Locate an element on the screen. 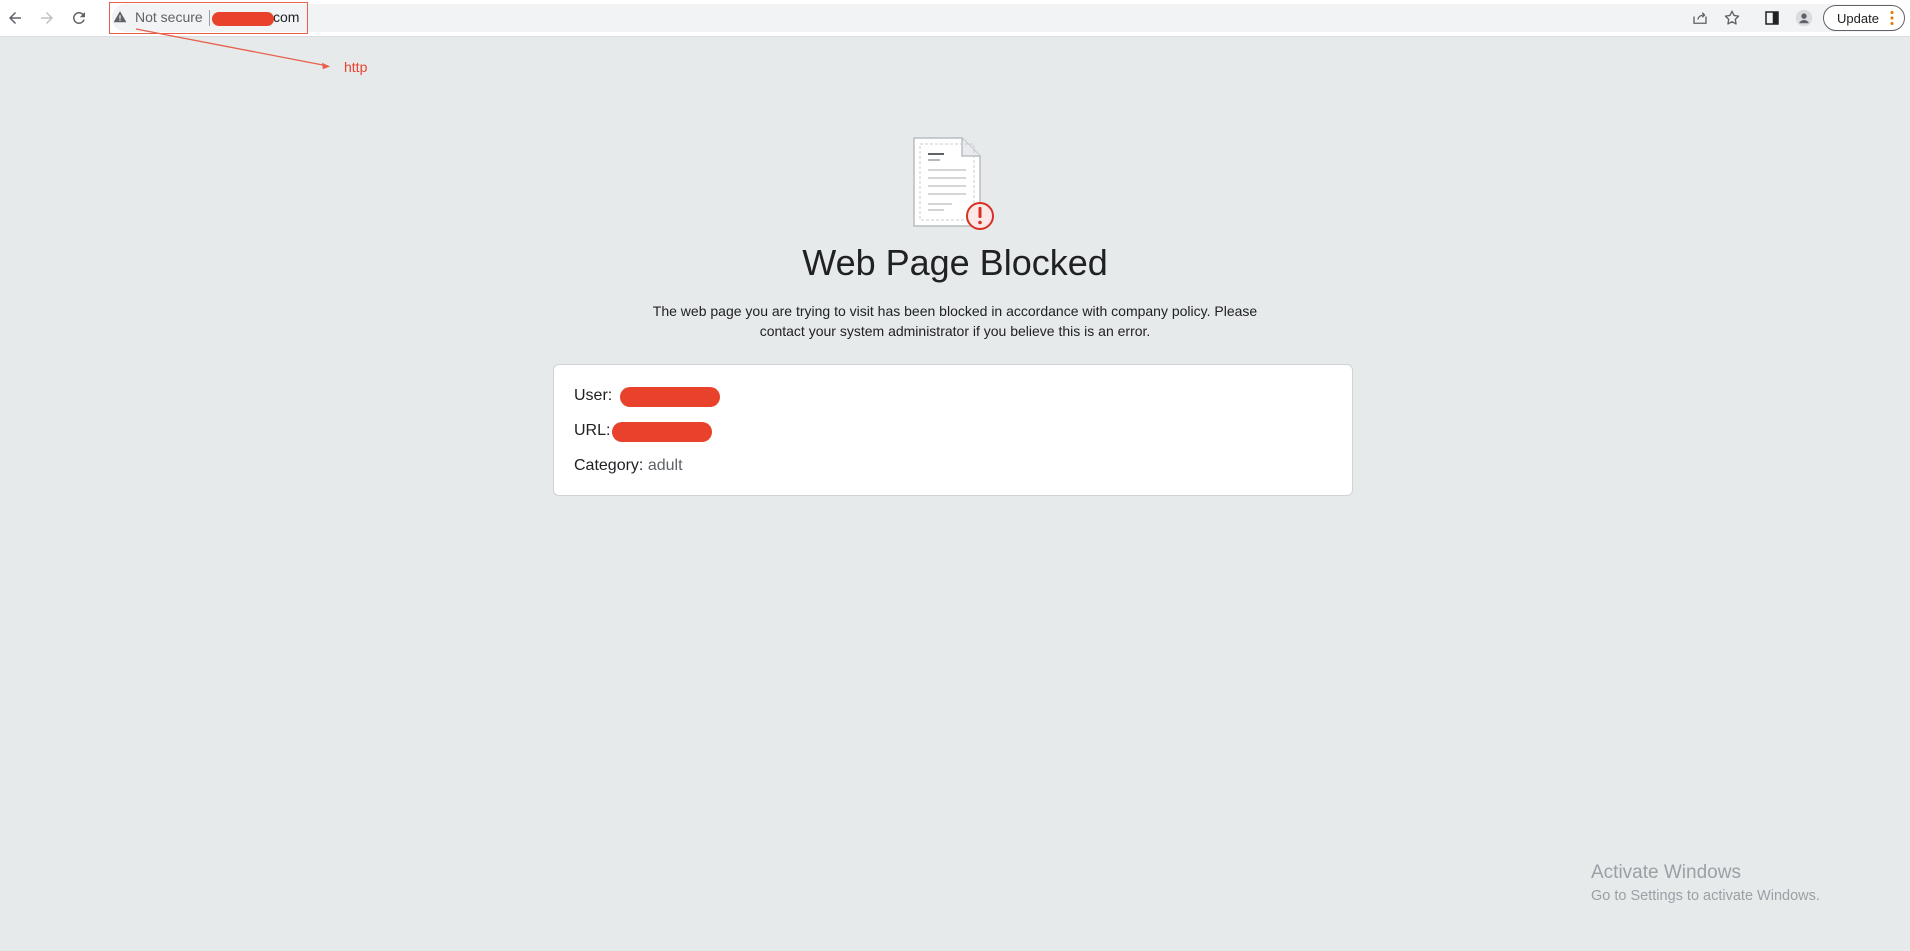  arrow-left-icon is located at coordinates (15, 18).